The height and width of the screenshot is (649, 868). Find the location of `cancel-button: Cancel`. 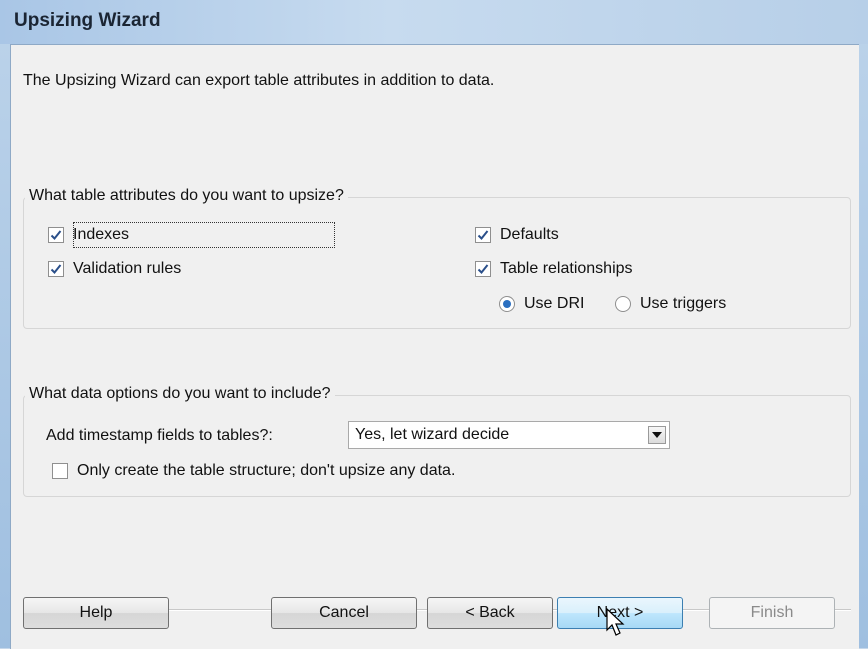

cancel-button: Cancel is located at coordinates (344, 613).